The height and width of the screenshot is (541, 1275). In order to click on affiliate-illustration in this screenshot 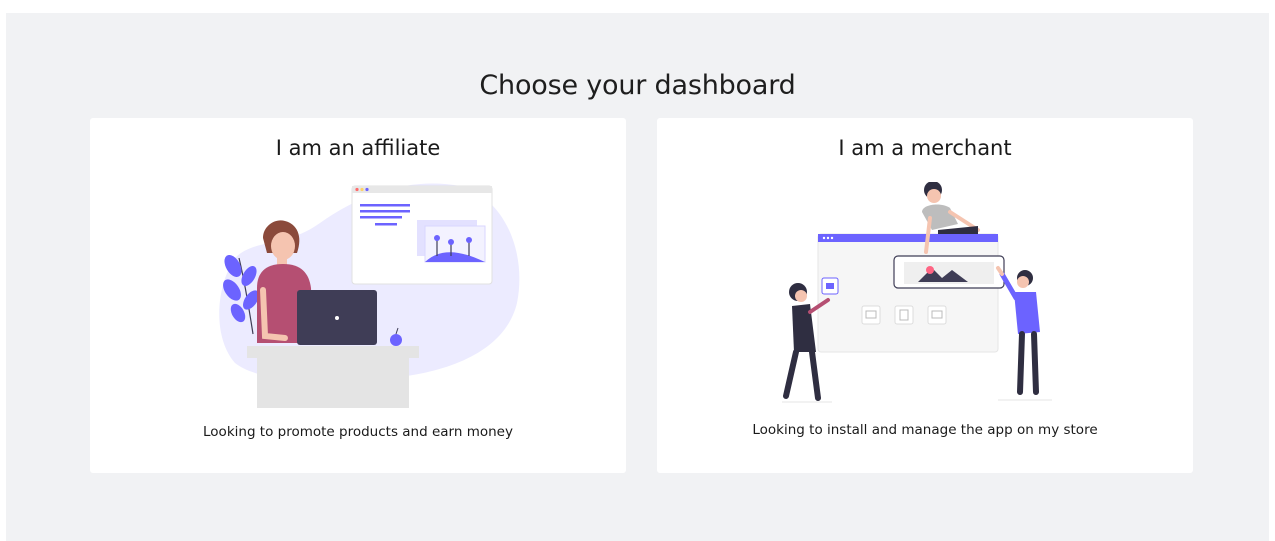, I will do `click(369, 295)`.